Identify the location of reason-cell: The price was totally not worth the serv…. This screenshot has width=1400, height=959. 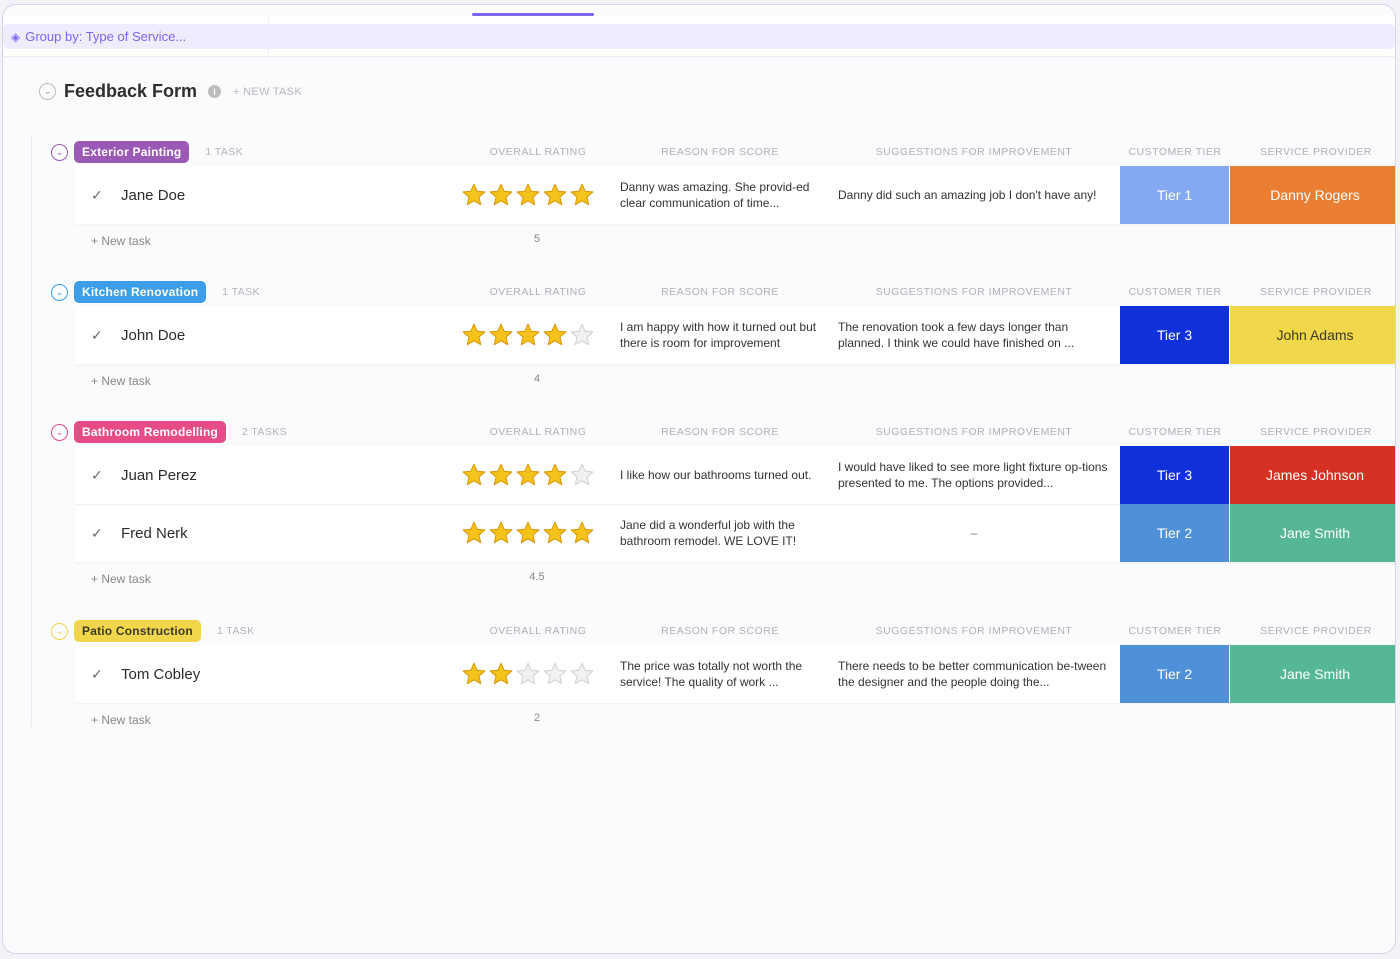
(722, 674).